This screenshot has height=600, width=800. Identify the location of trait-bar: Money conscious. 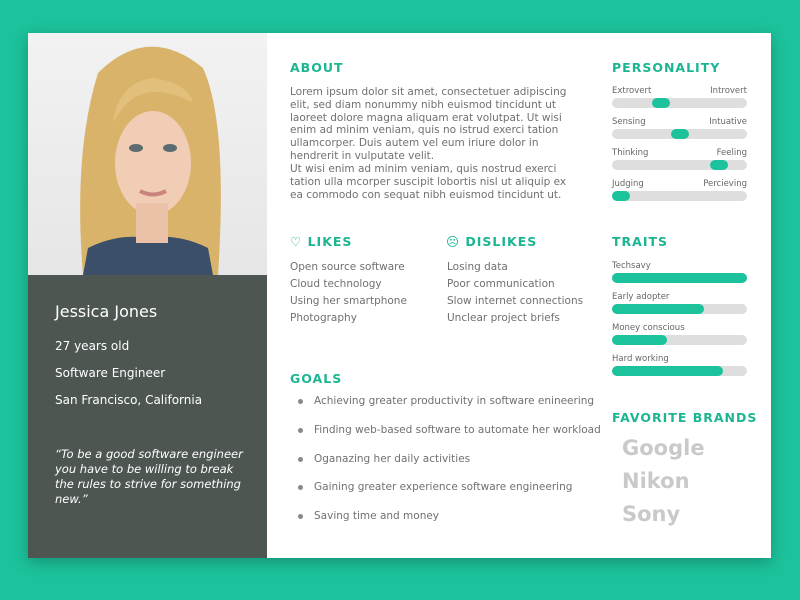
(679, 334).